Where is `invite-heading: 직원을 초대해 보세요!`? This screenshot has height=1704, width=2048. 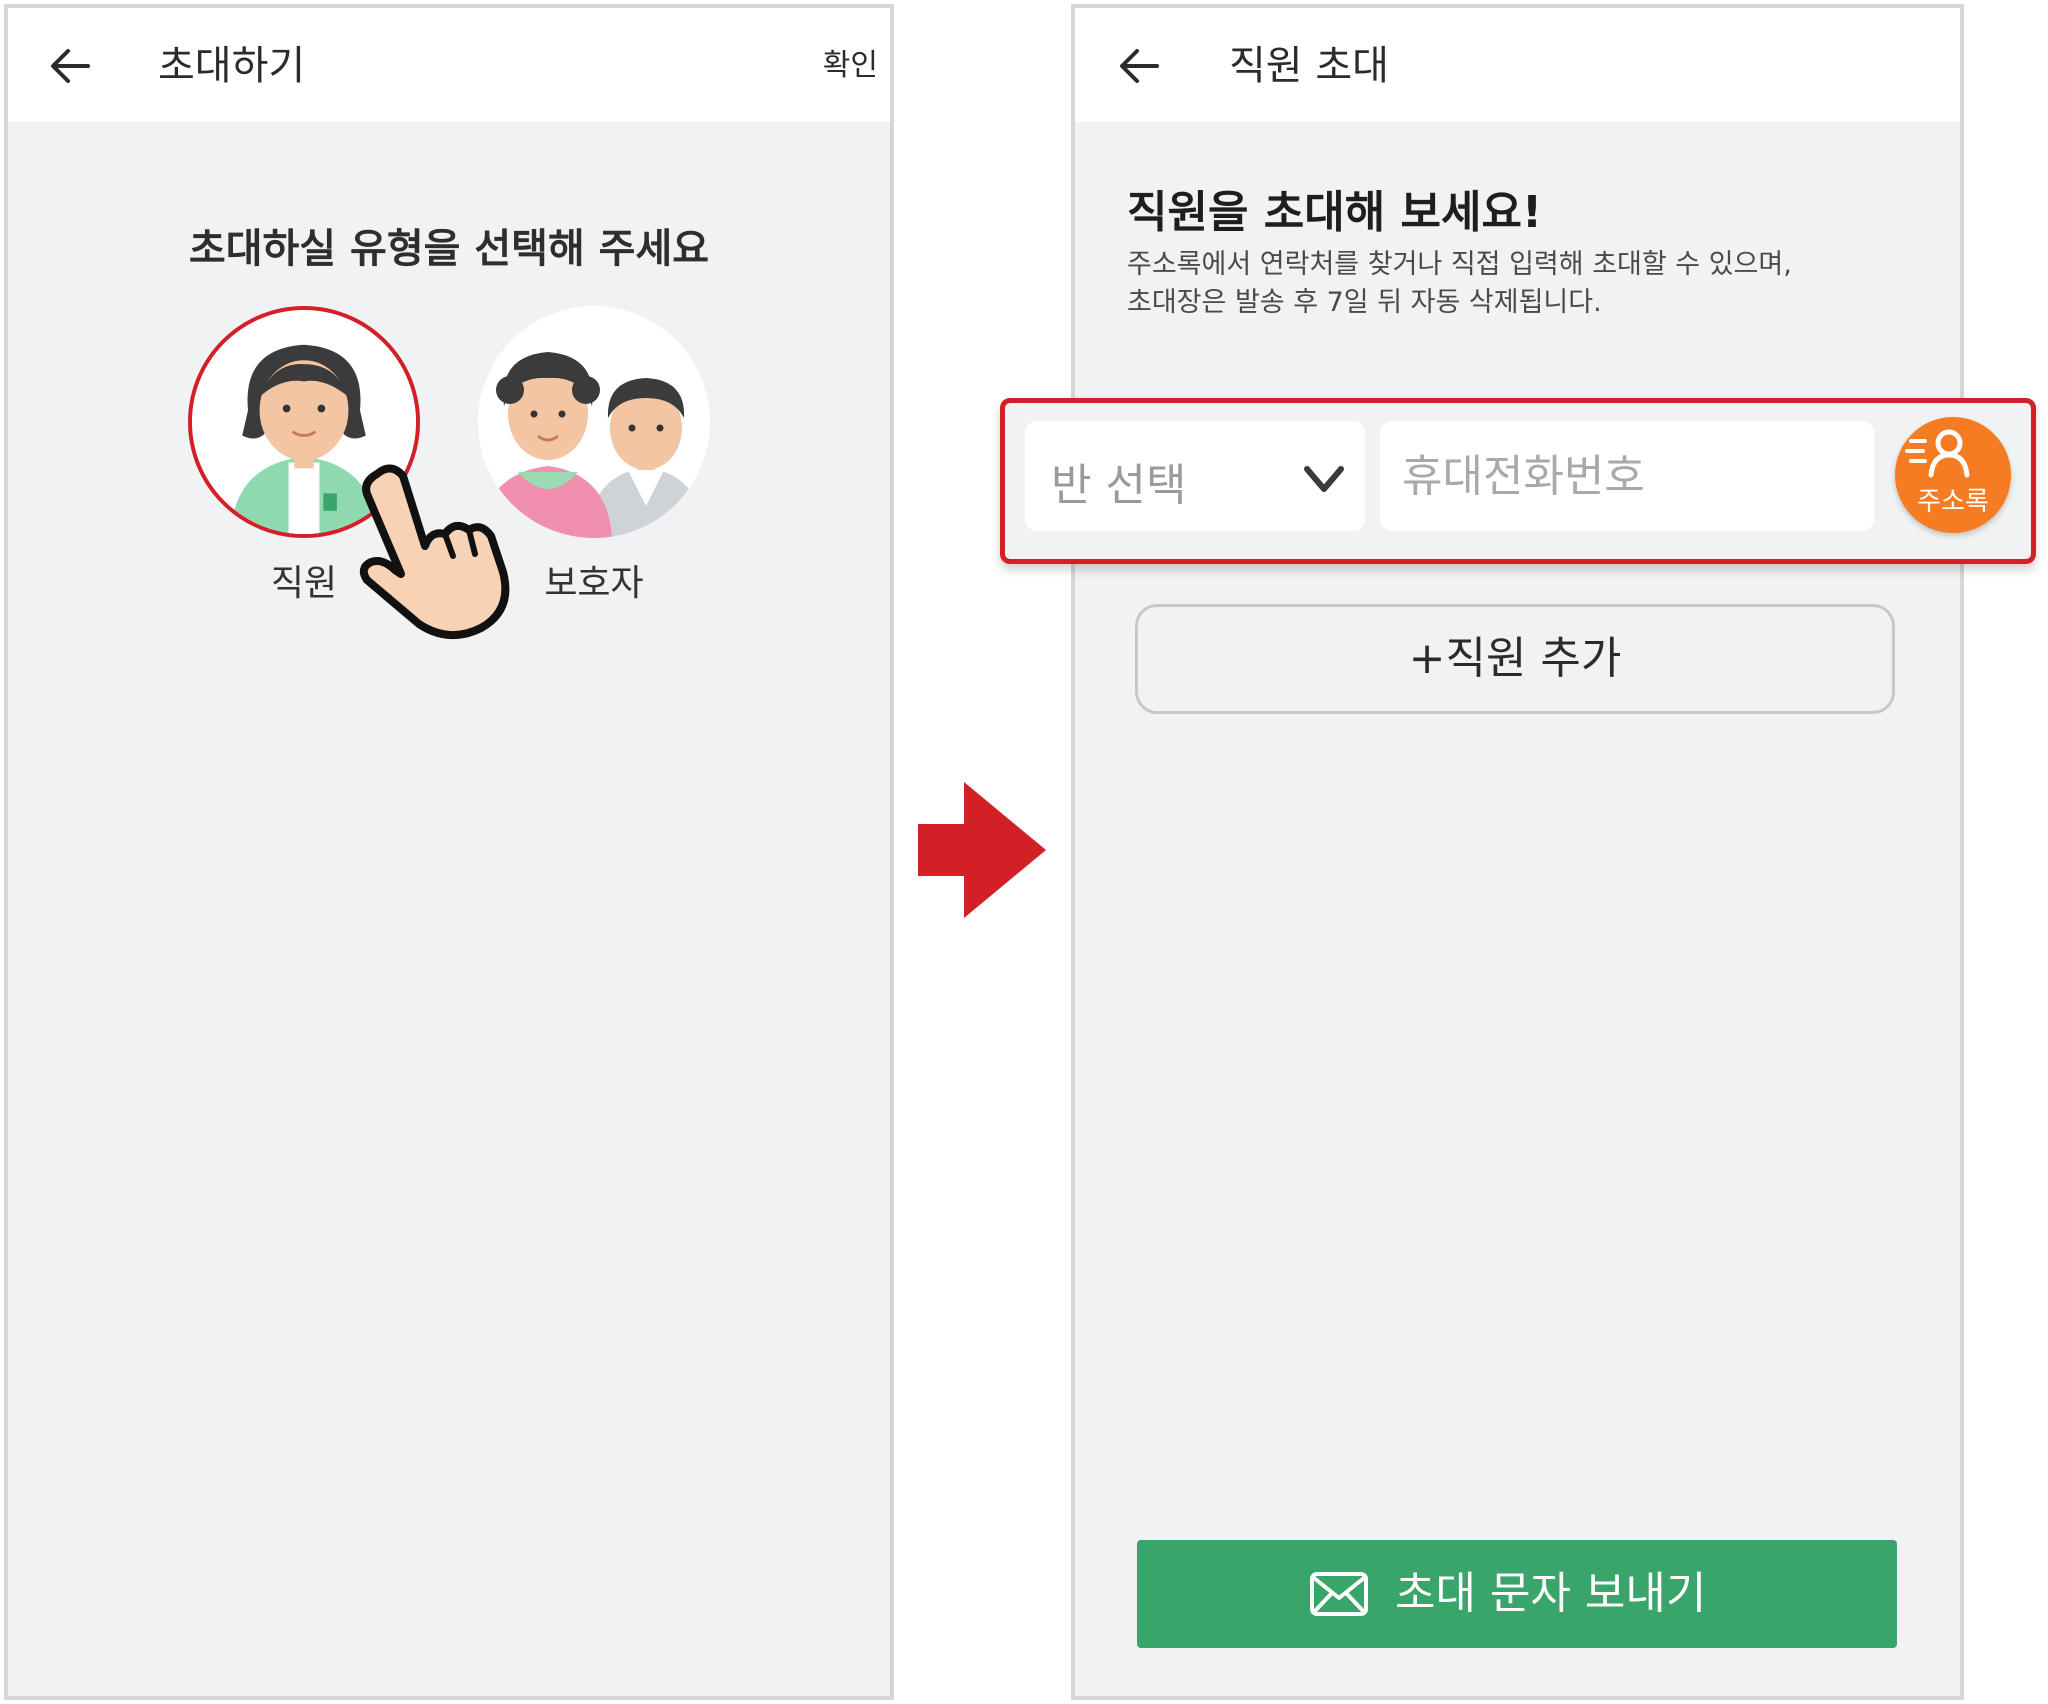 invite-heading: 직원을 초대해 보세요! is located at coordinates (1335, 212).